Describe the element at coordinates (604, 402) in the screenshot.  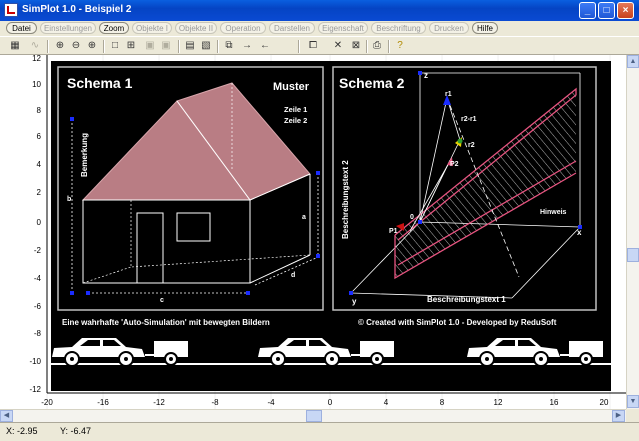
I see `x-tick-label: 20` at that location.